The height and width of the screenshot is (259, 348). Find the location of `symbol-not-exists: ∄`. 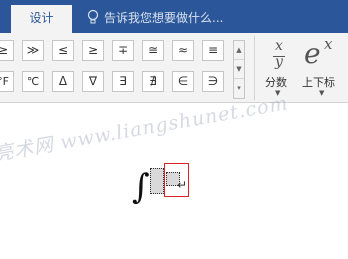

symbol-not-exists: ∄ is located at coordinates (153, 81).